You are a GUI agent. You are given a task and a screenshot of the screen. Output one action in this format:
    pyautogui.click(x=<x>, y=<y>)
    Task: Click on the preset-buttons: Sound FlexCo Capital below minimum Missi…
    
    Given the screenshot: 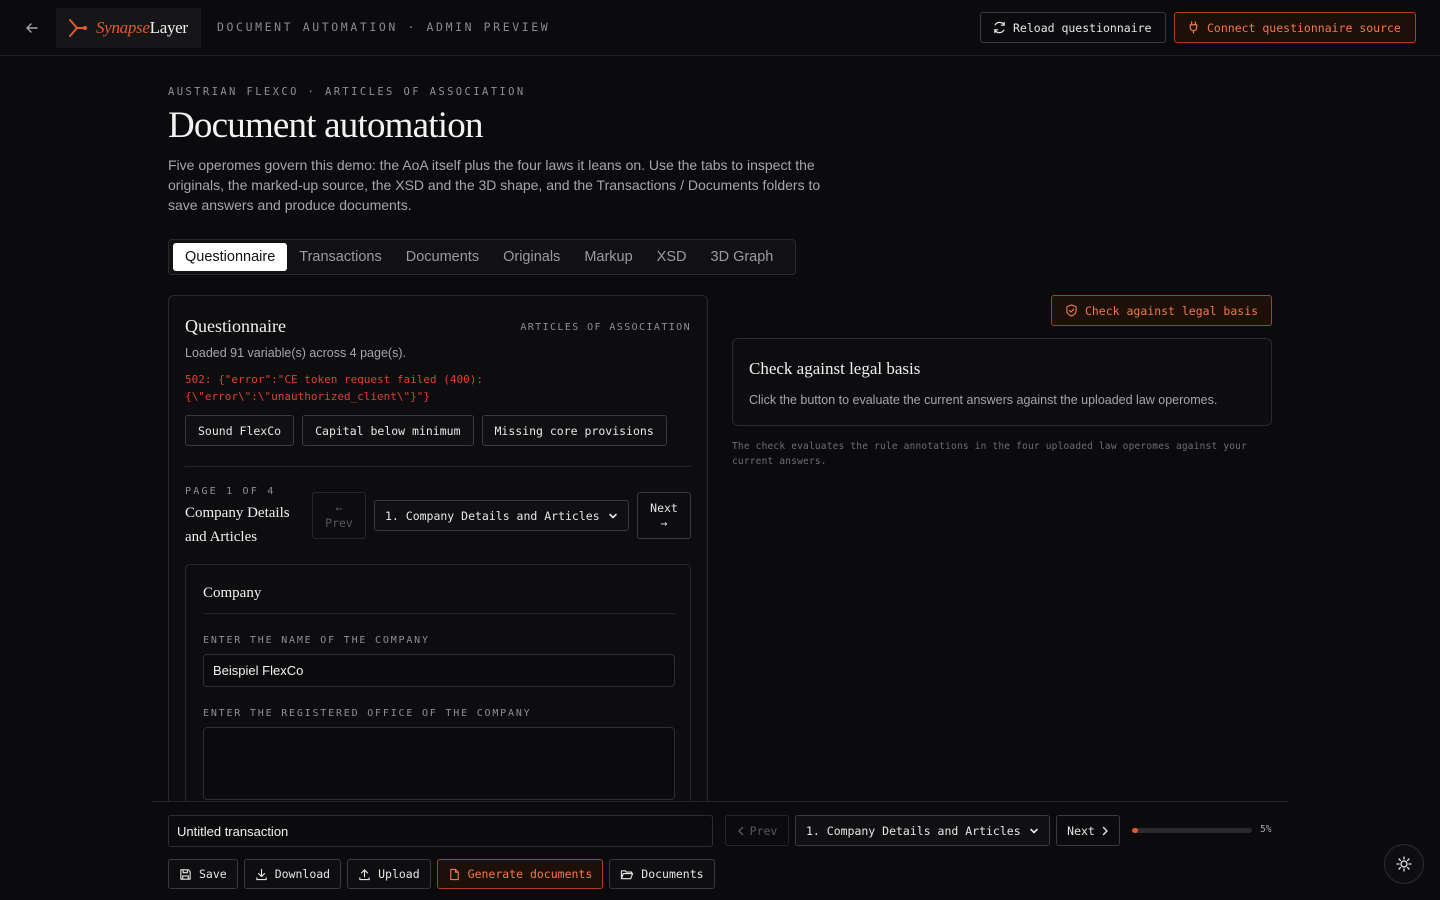 What is the action you would take?
    pyautogui.click(x=426, y=430)
    